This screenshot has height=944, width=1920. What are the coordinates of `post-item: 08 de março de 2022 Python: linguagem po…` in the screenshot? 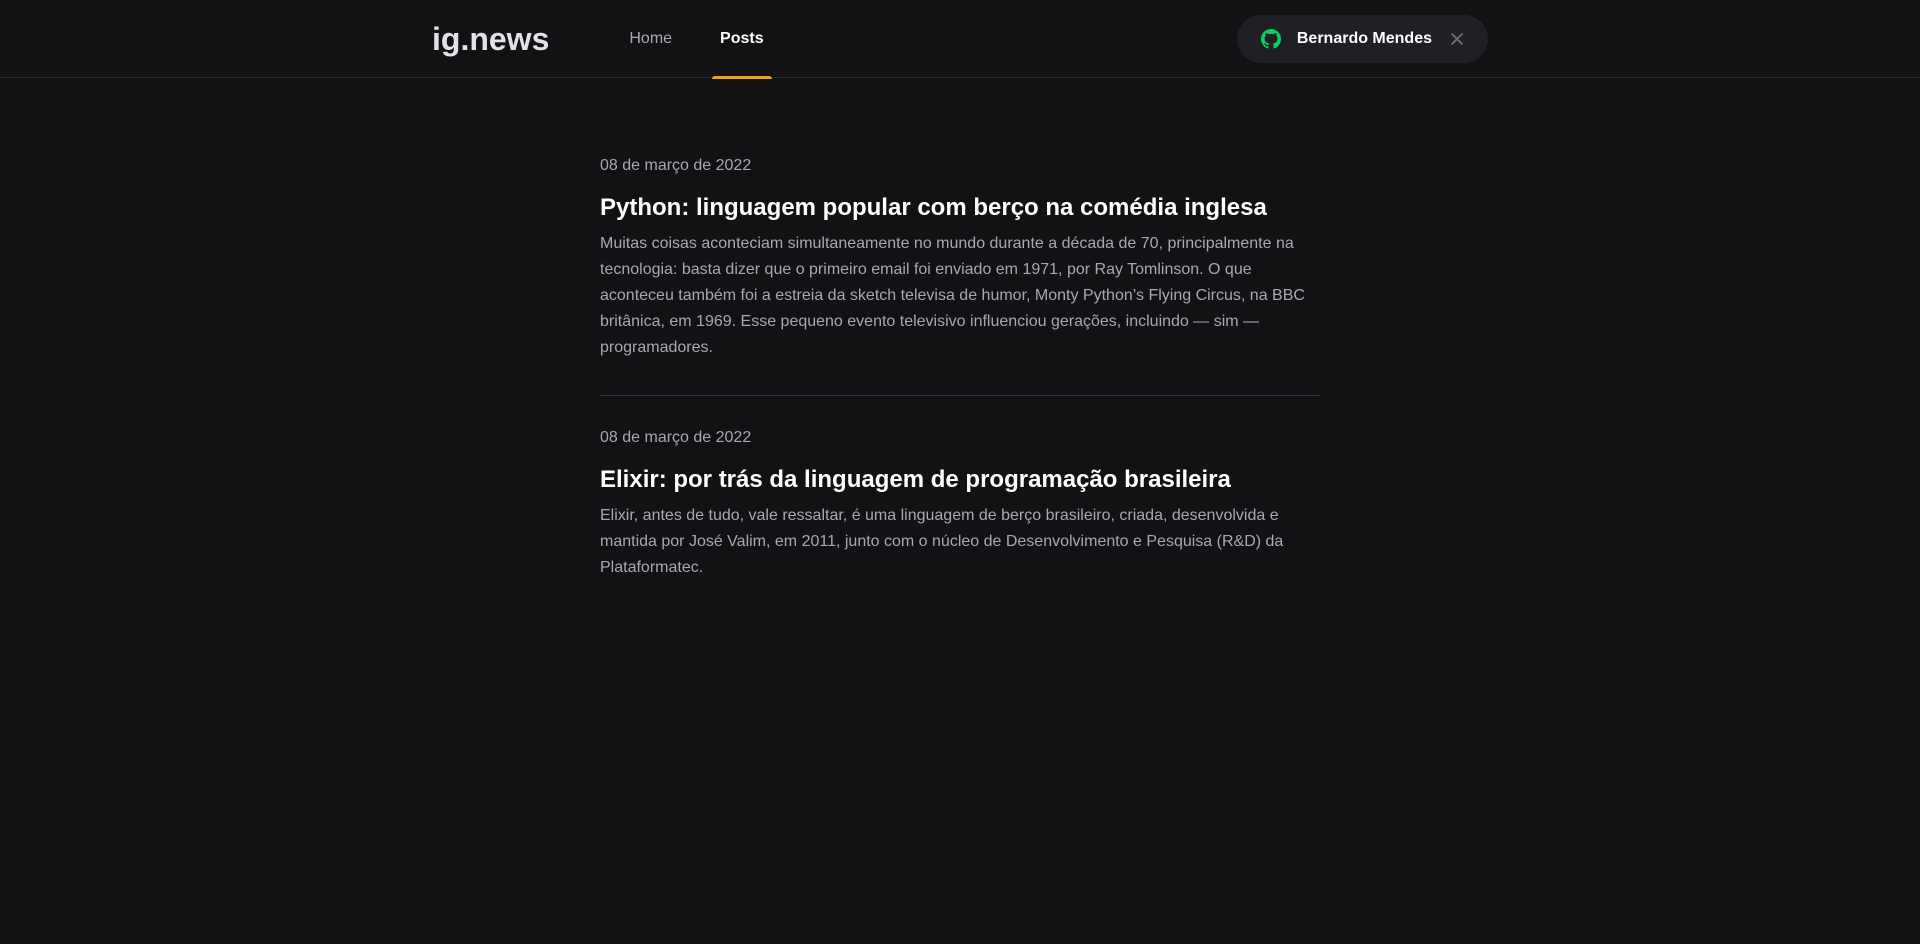 It's located at (960, 277).